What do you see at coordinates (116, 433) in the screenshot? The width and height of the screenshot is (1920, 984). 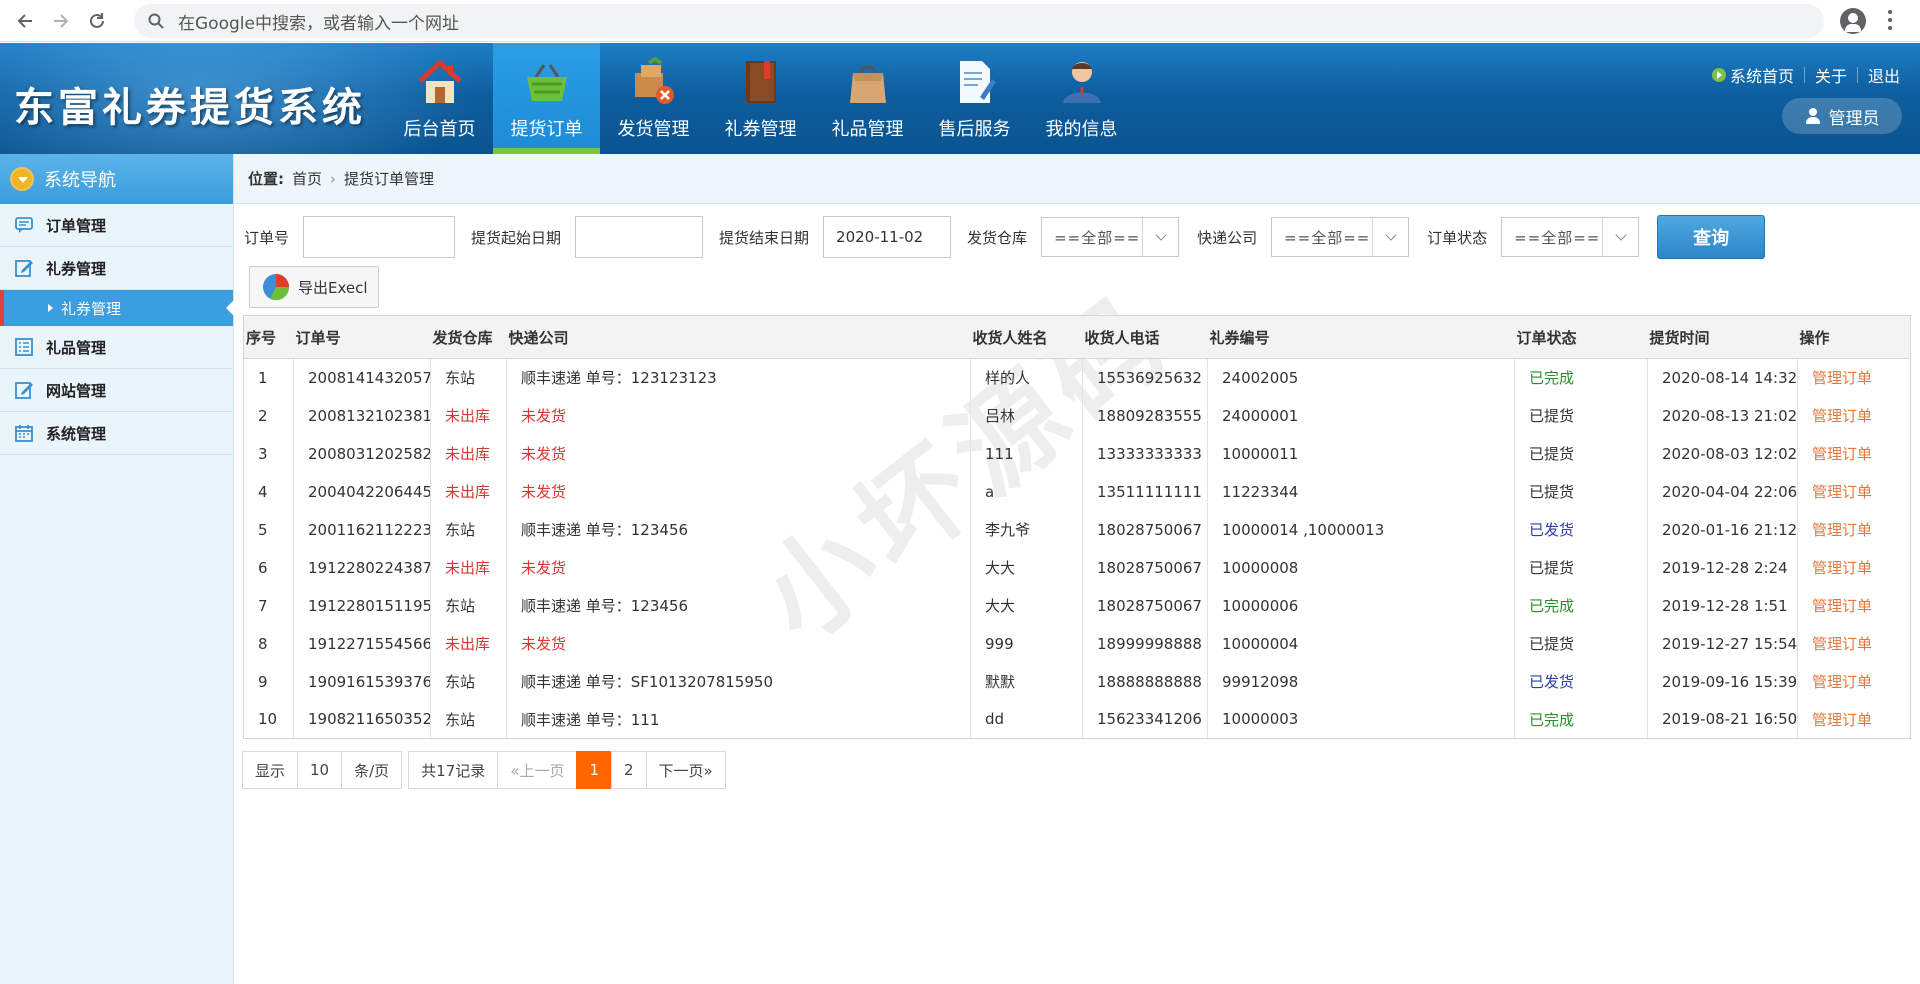 I see `sidebar-item-system: 系统管理` at bounding box center [116, 433].